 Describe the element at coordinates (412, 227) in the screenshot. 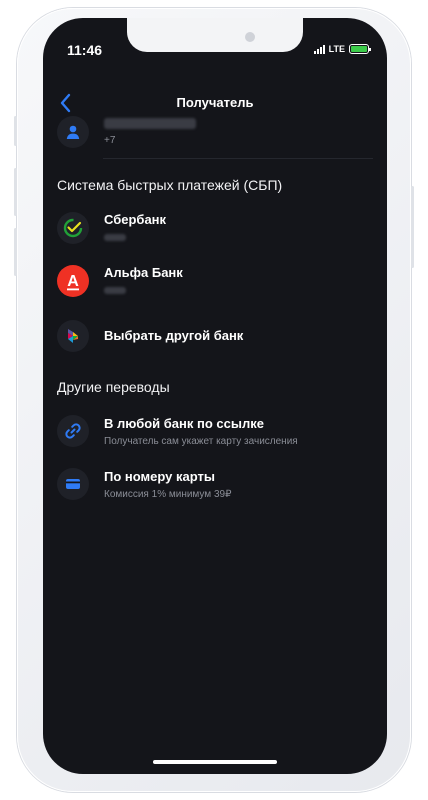

I see `side-button-right` at that location.